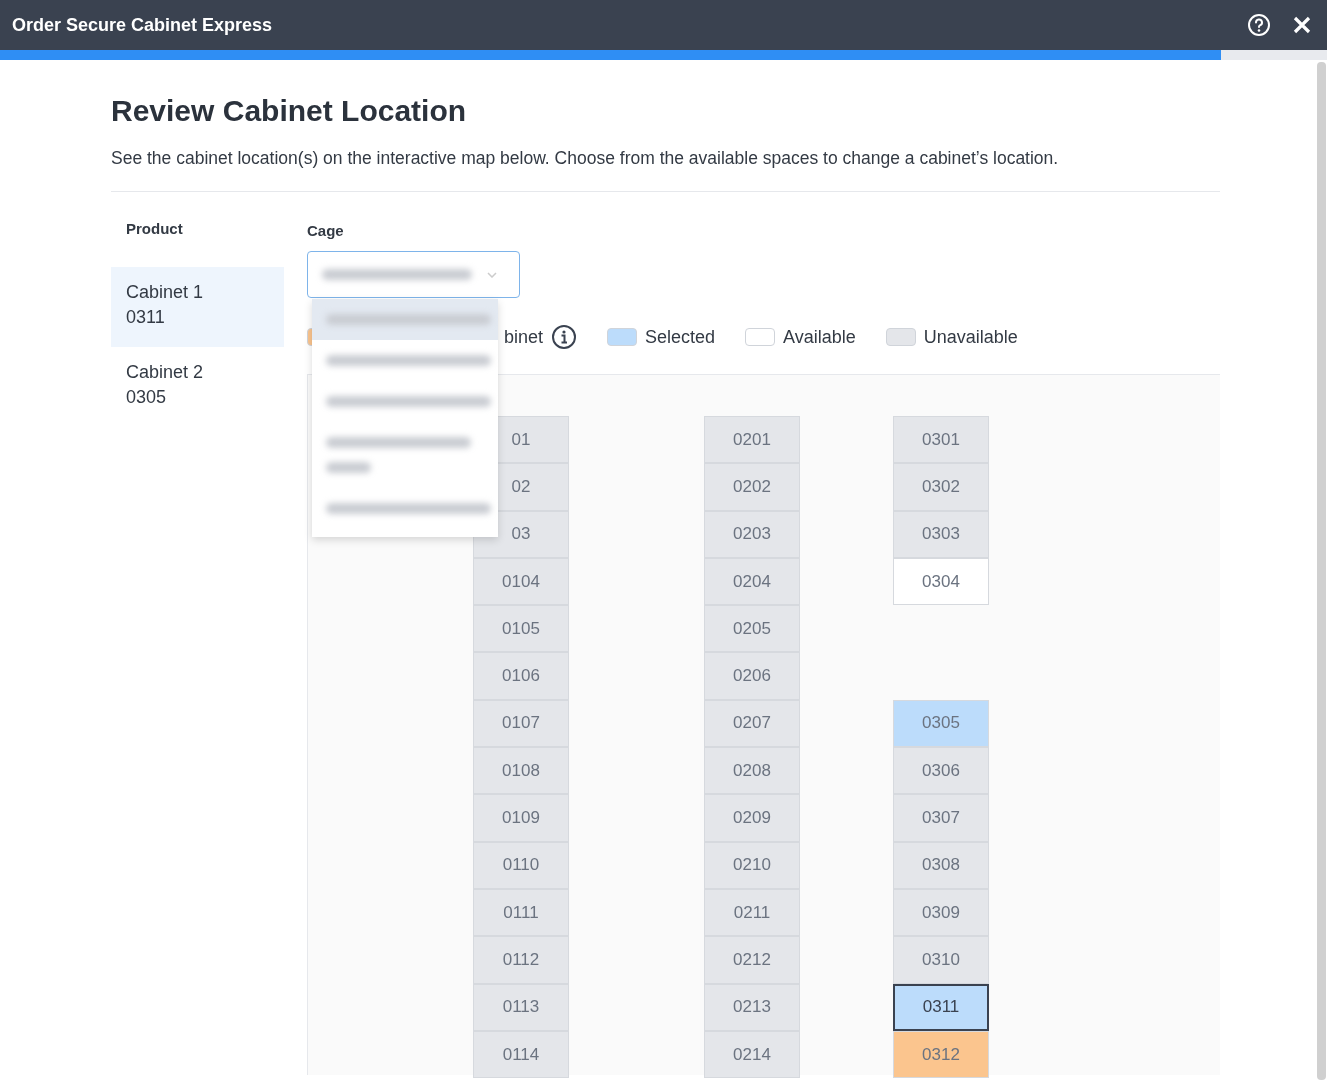 This screenshot has height=1080, width=1327. Describe the element at coordinates (752, 723) in the screenshot. I see `cabinet-space: 0207` at that location.